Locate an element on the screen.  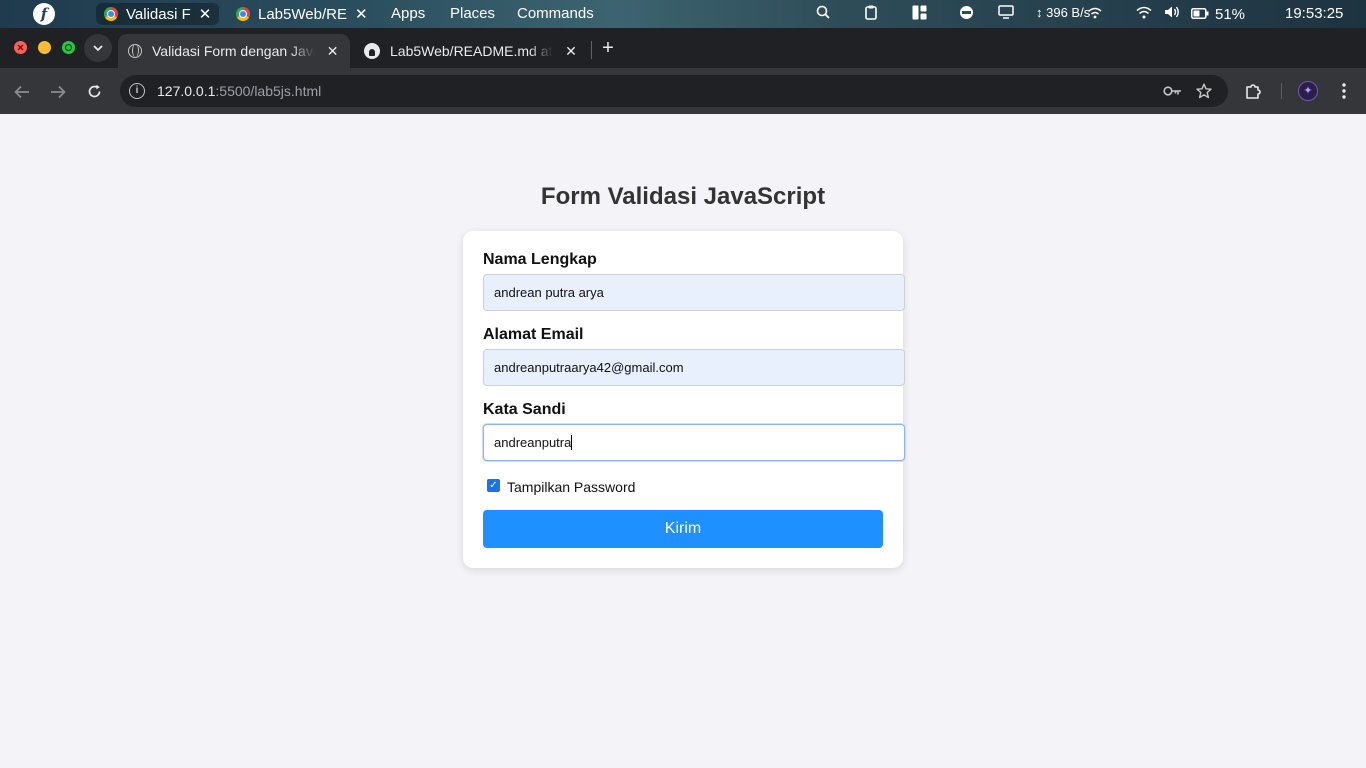
menu-places: Places is located at coordinates (472, 13).